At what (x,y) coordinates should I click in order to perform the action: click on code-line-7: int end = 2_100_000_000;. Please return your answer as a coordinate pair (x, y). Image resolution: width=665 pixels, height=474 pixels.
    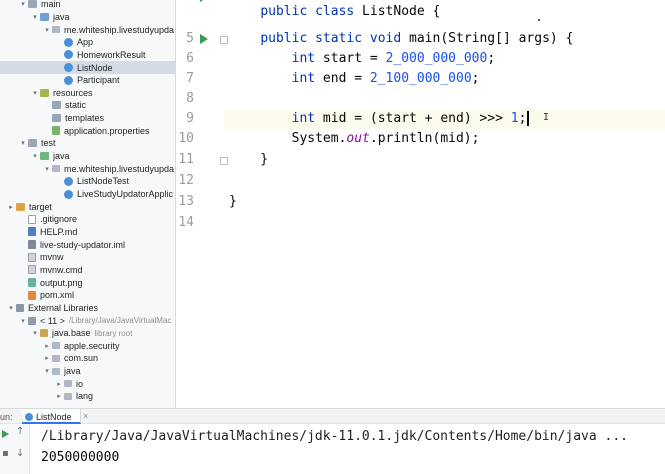
    Looking at the image, I should click on (354, 78).